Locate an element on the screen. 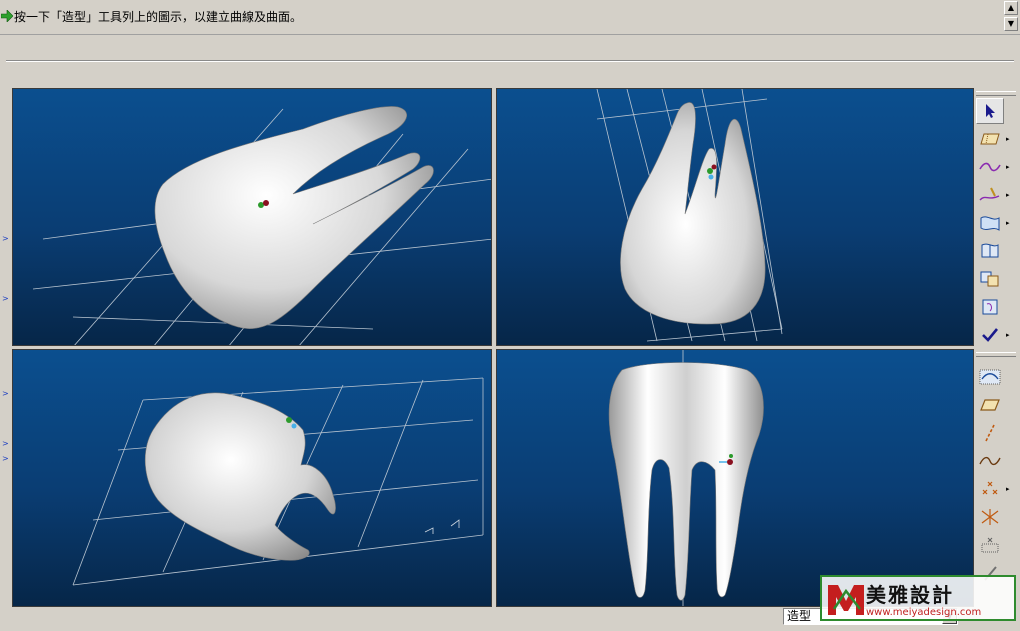 Image resolution: width=1020 pixels, height=631 pixels. watermark-logo is located at coordinates (846, 600).